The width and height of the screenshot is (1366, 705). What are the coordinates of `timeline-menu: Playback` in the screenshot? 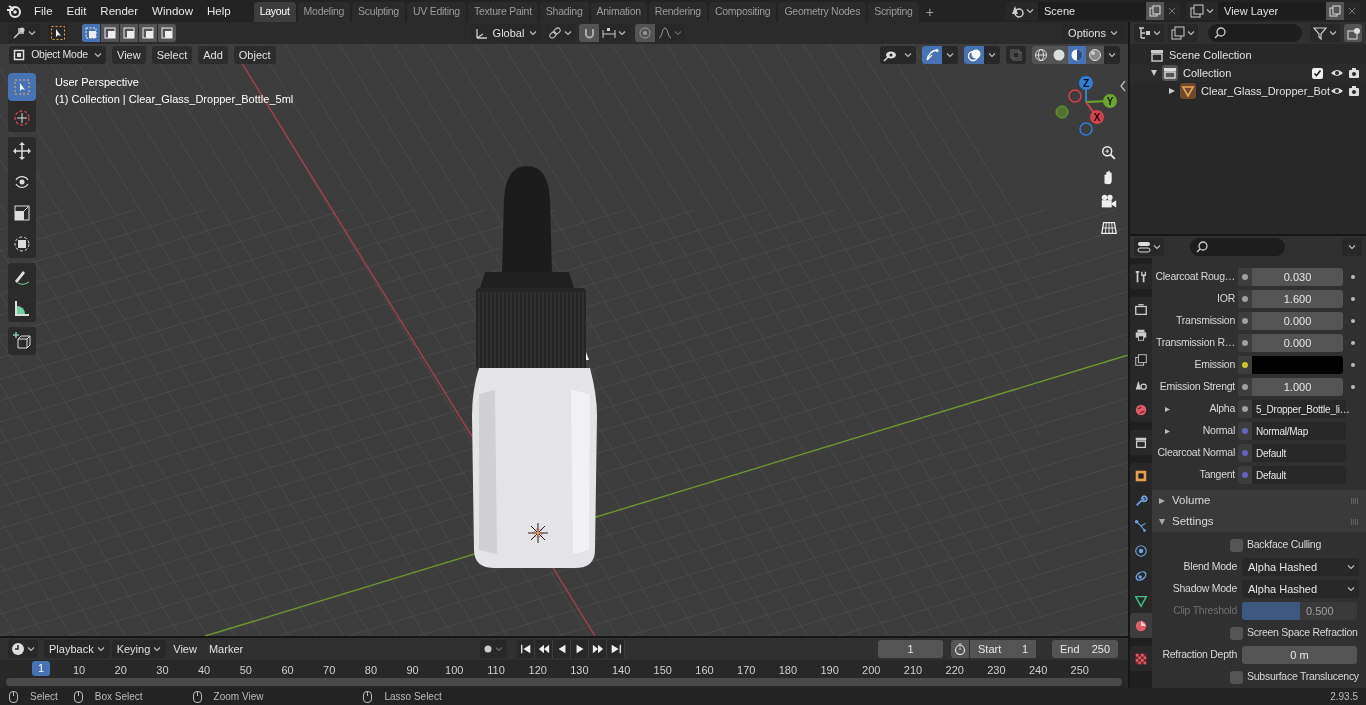 It's located at (77, 649).